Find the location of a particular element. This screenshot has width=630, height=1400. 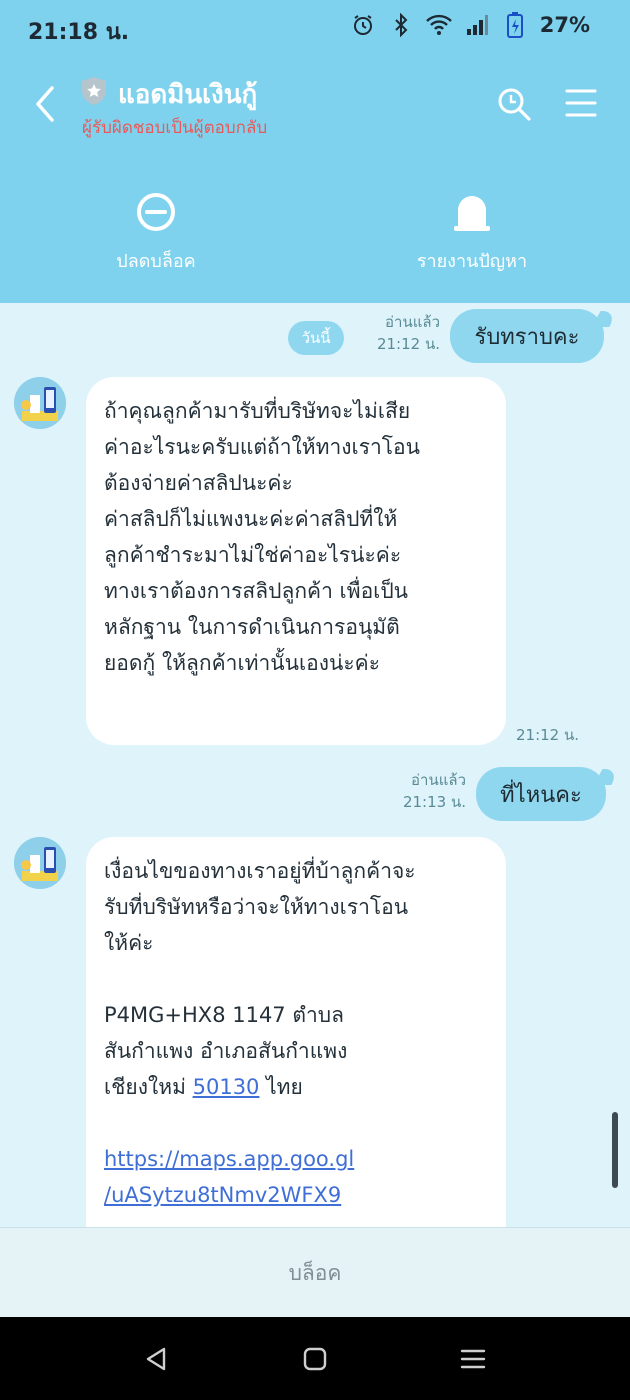

block-button: บล็อค is located at coordinates (315, 1272).